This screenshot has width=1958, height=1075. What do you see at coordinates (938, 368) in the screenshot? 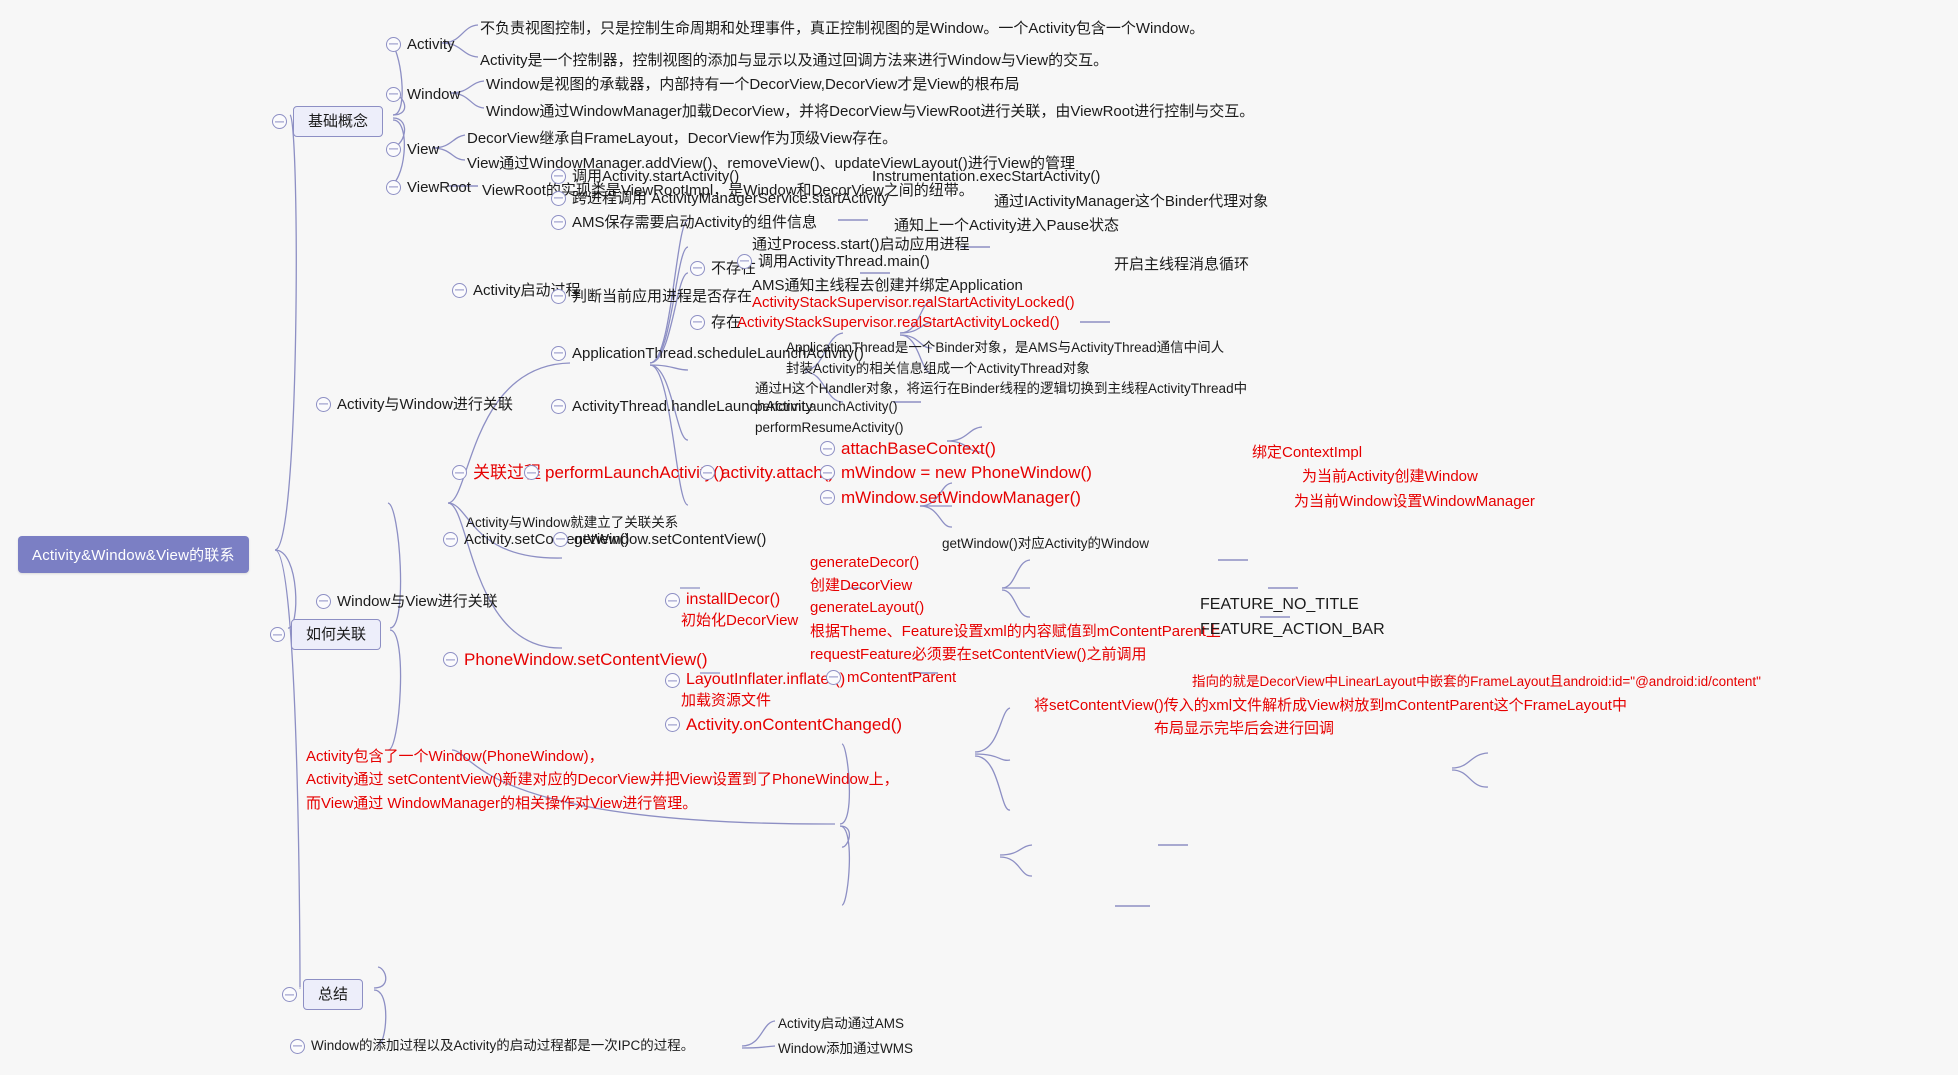
I see `schedule-desc-2: 封装Activity的相关信息组成一个ActivityThread对象` at bounding box center [938, 368].